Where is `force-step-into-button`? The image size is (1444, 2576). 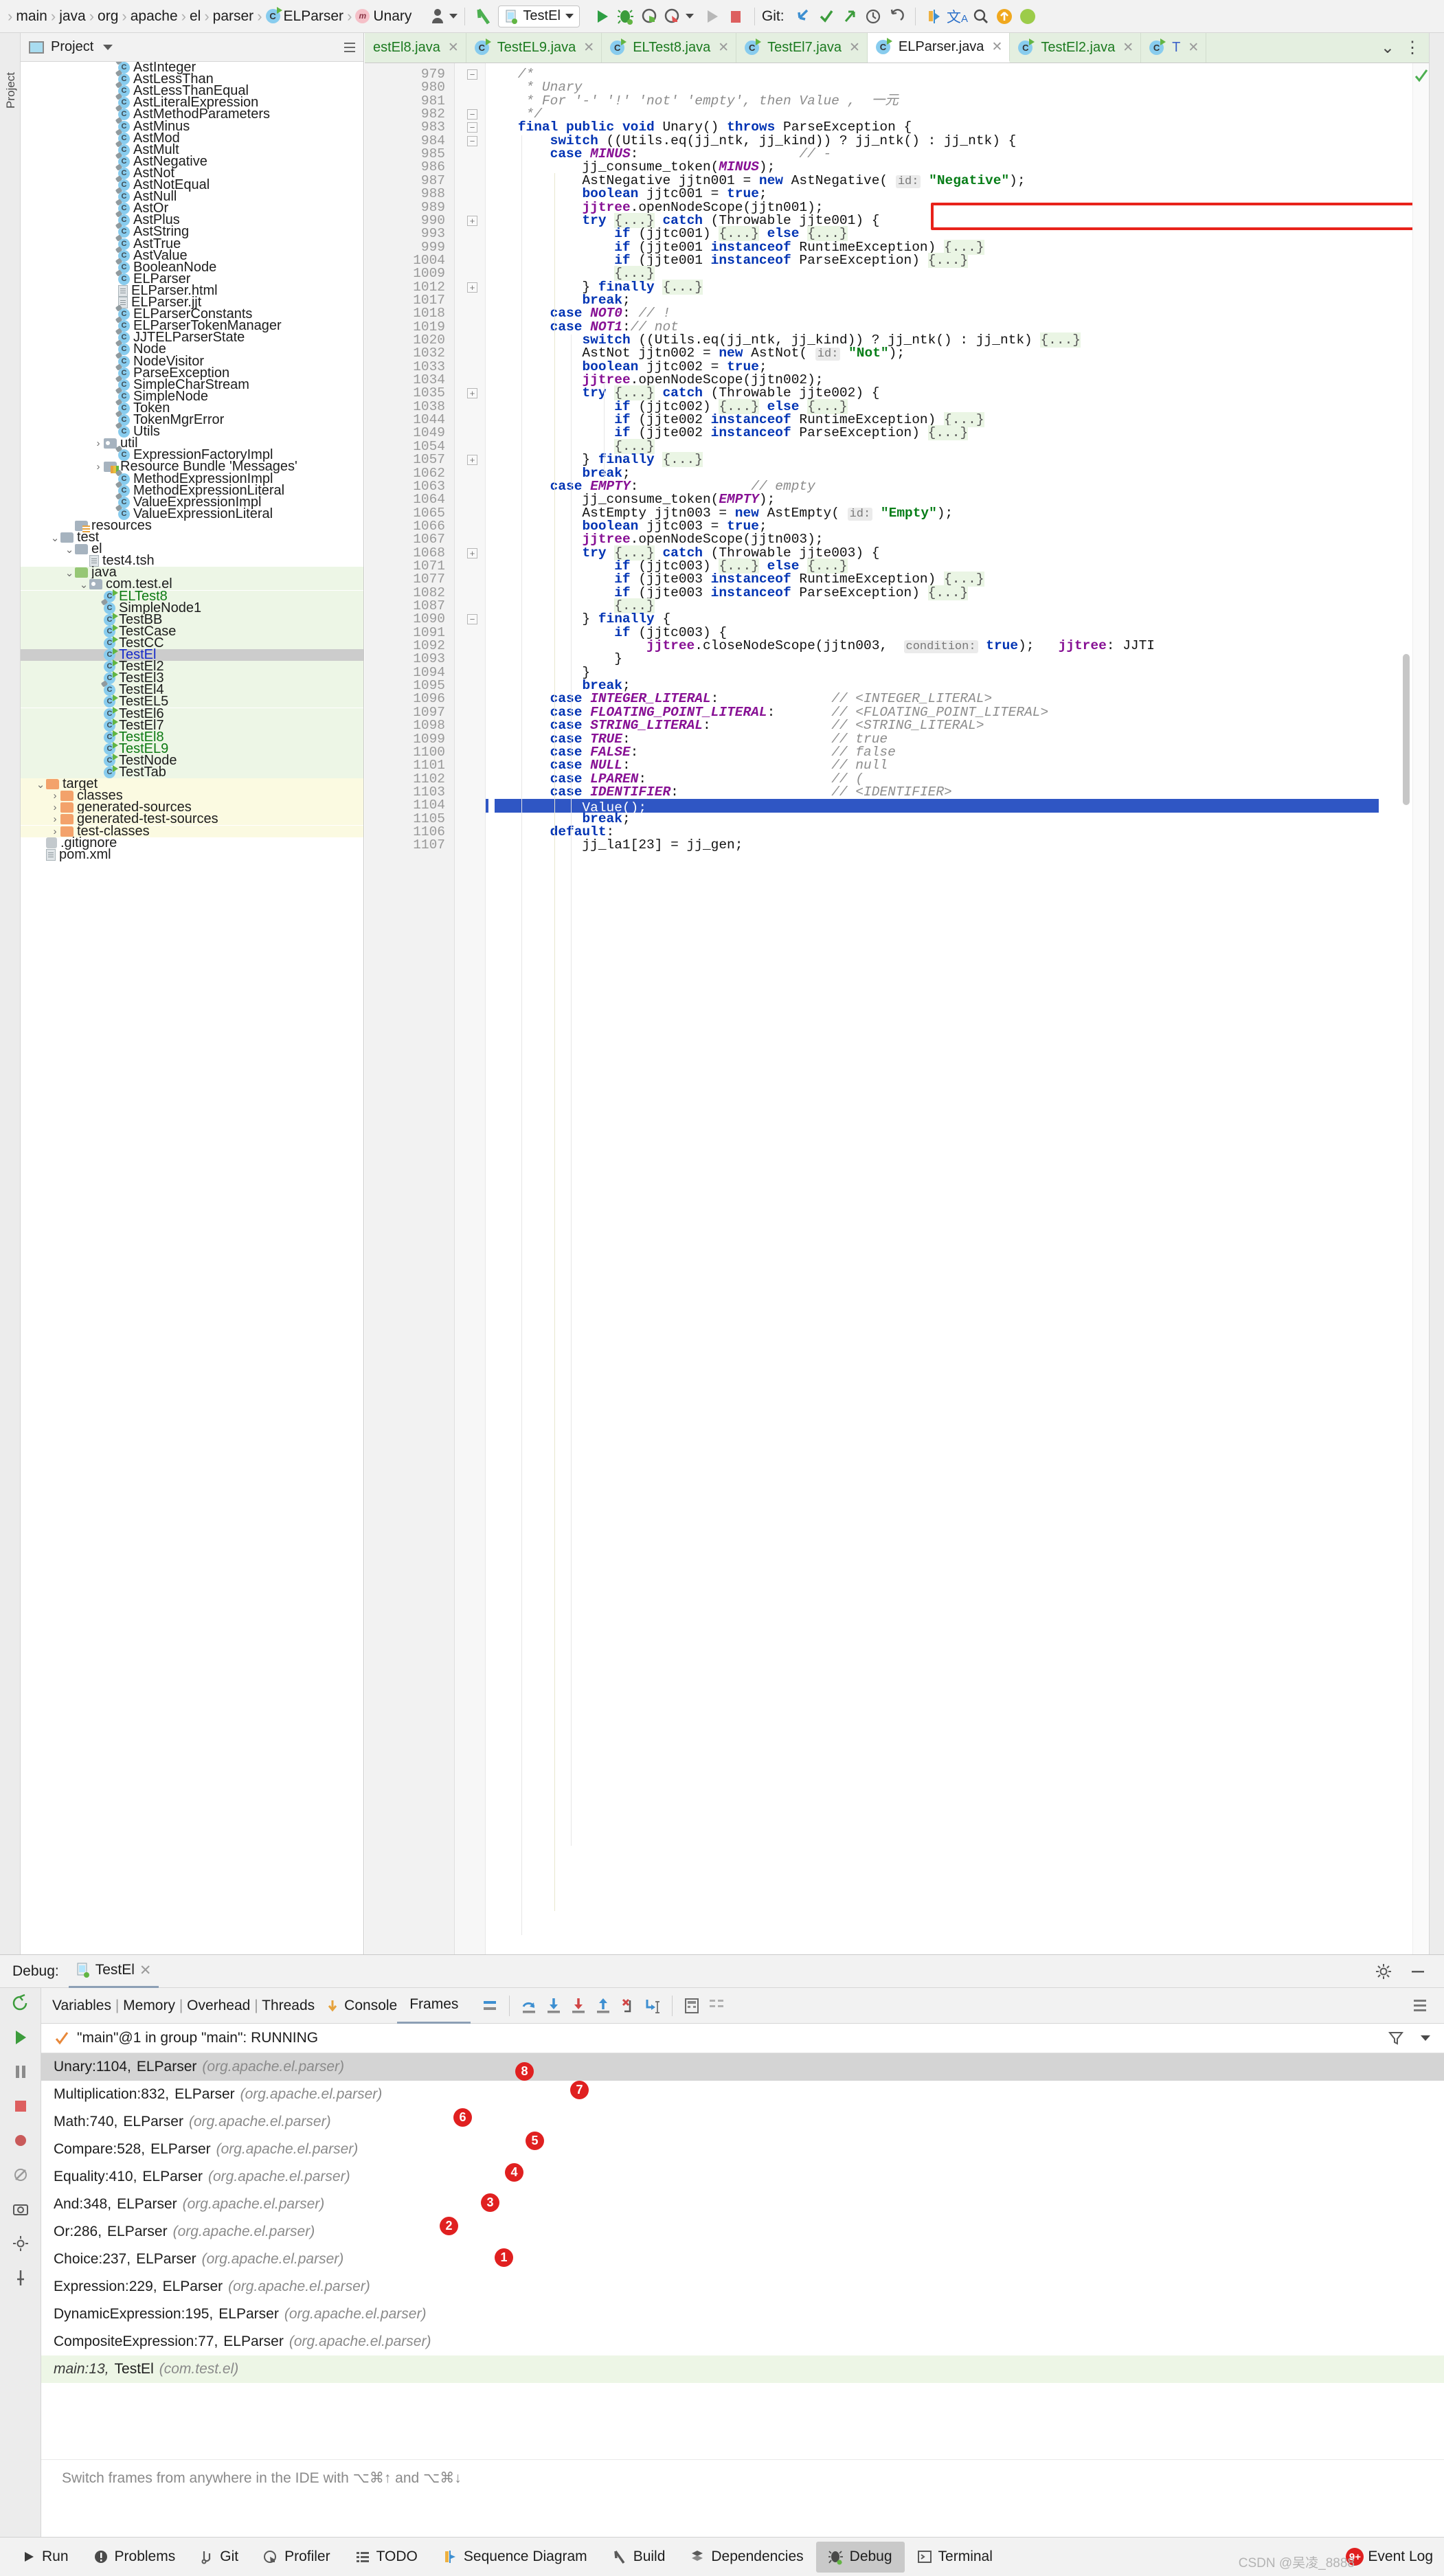
force-step-into-button is located at coordinates (578, 2005).